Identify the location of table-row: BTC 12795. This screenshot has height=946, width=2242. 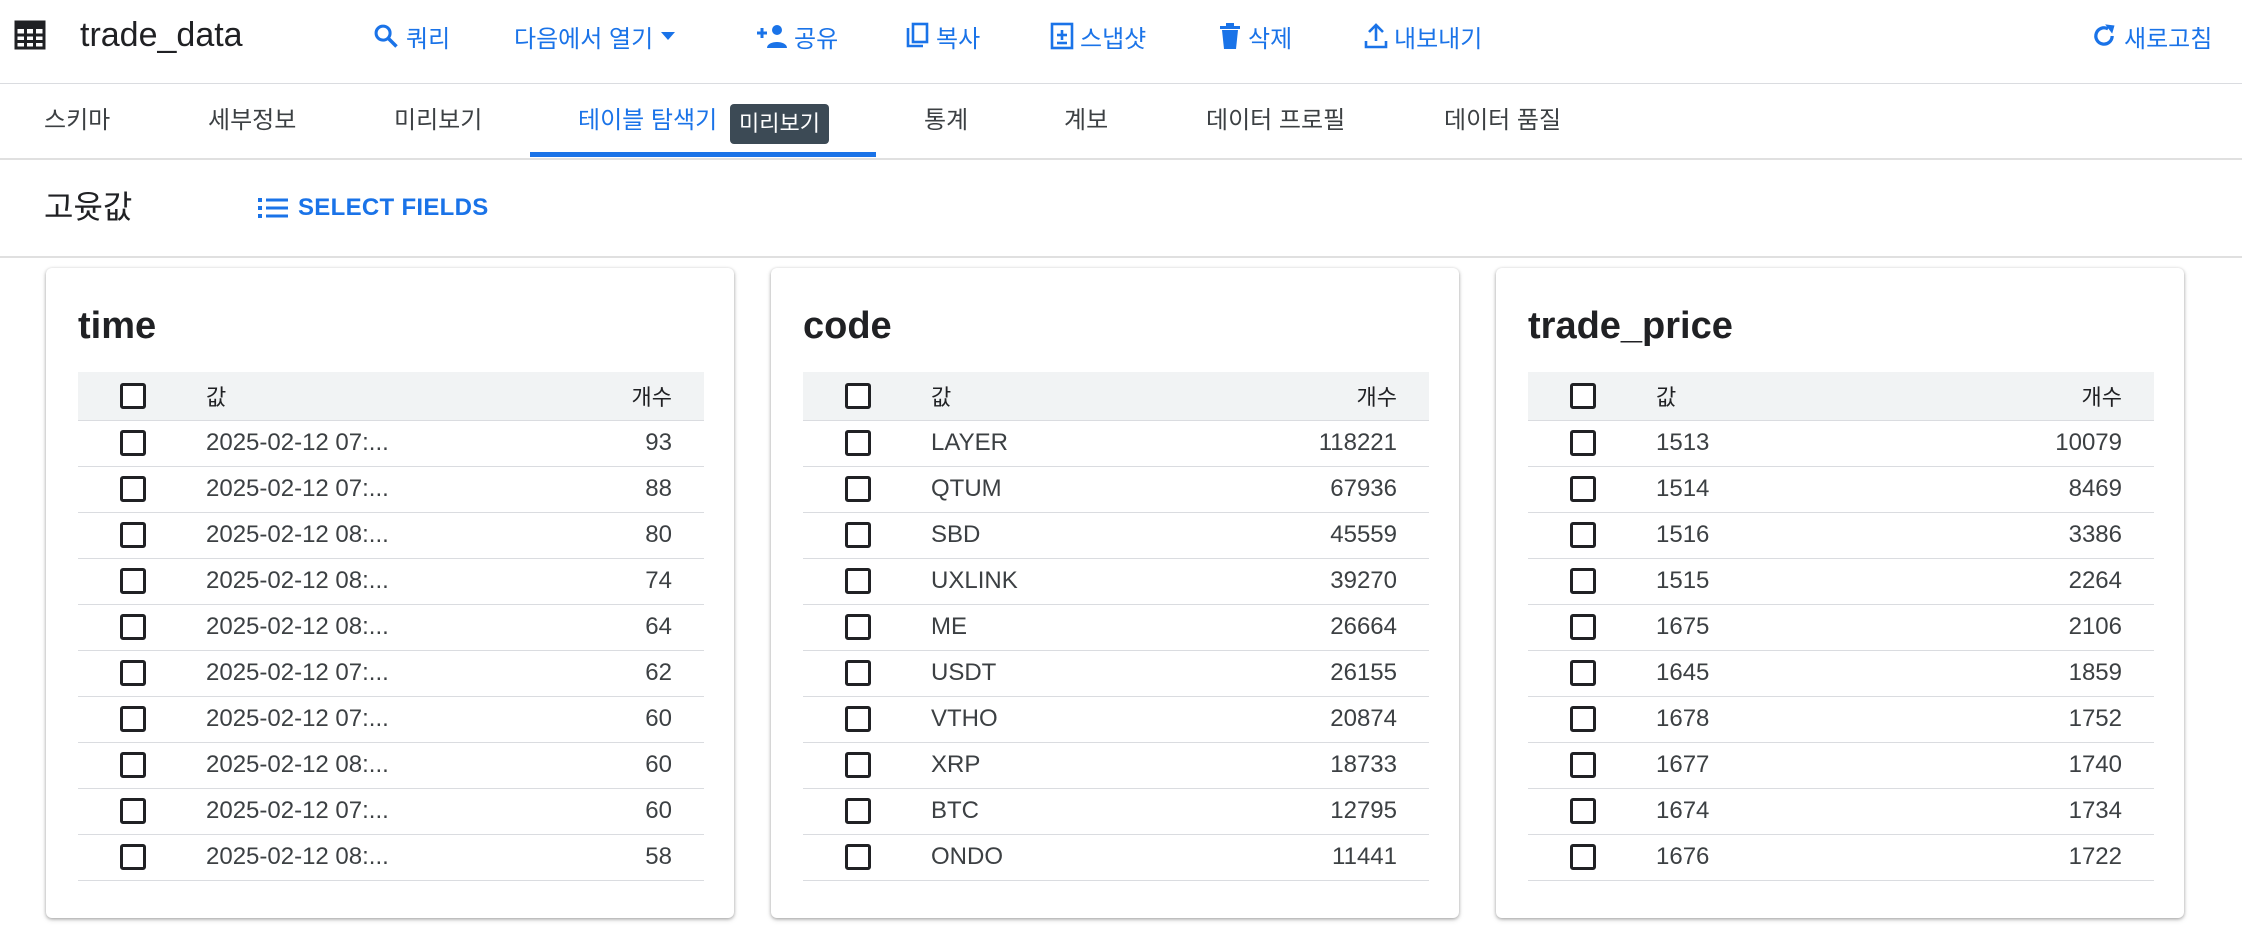
(1116, 811).